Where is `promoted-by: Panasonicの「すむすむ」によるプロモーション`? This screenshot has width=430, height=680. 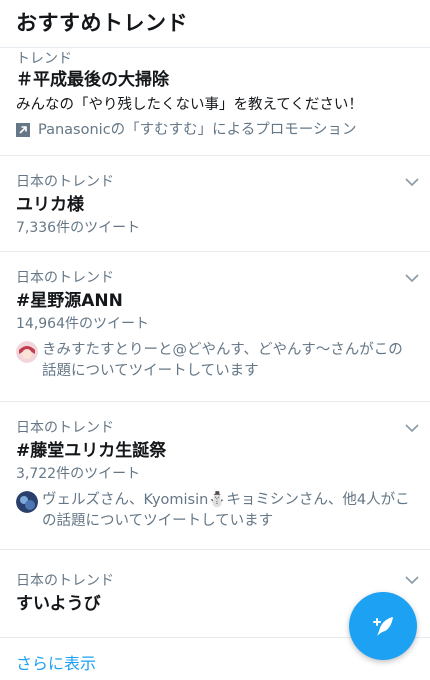 promoted-by: Panasonicの「すむすむ」によるプロモーション is located at coordinates (215, 130).